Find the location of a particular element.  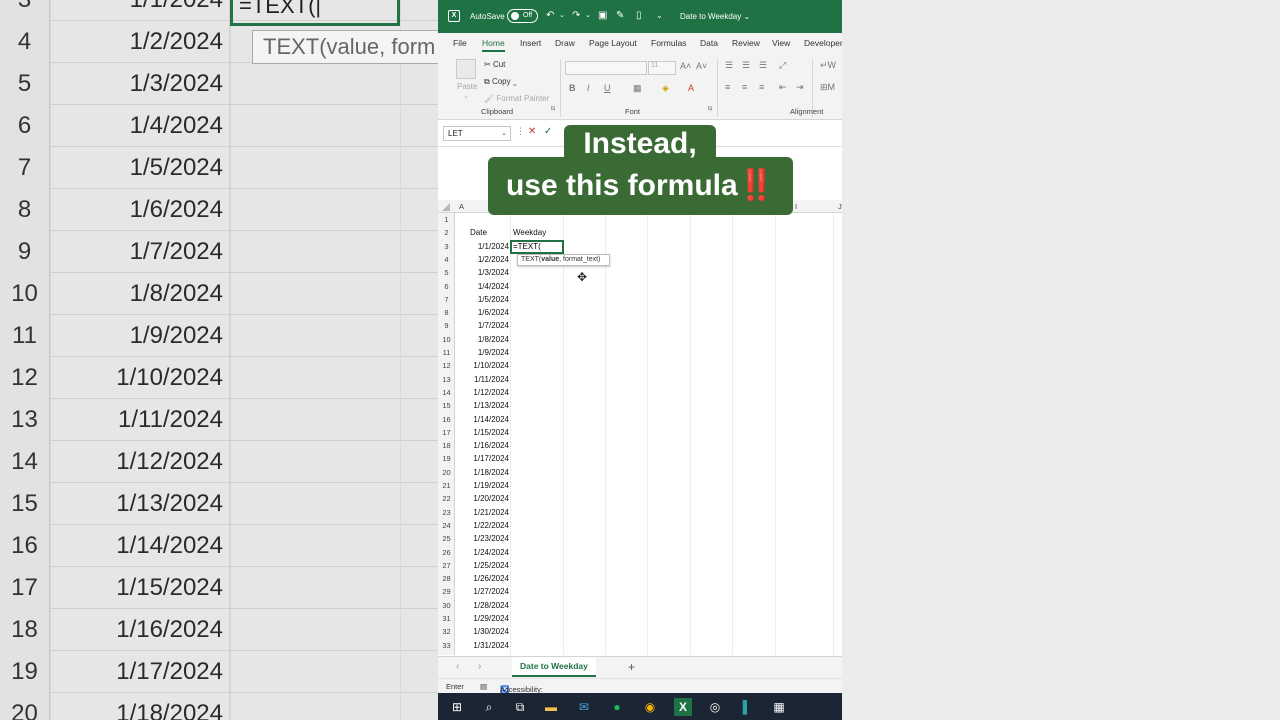

copy-button: ⧉ Copy ⌄ is located at coordinates (500, 82).